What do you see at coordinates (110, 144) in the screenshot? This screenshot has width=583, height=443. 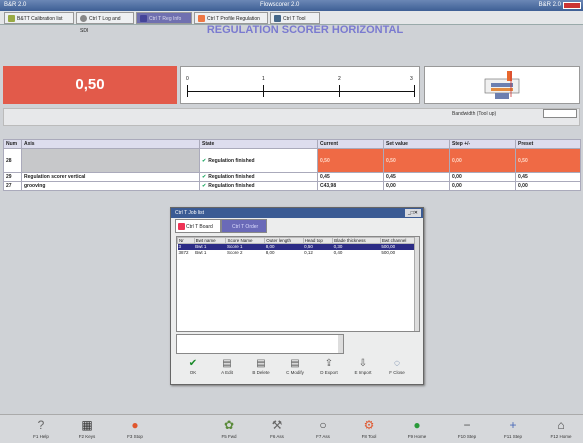 I see `col-axis: Axis` at bounding box center [110, 144].